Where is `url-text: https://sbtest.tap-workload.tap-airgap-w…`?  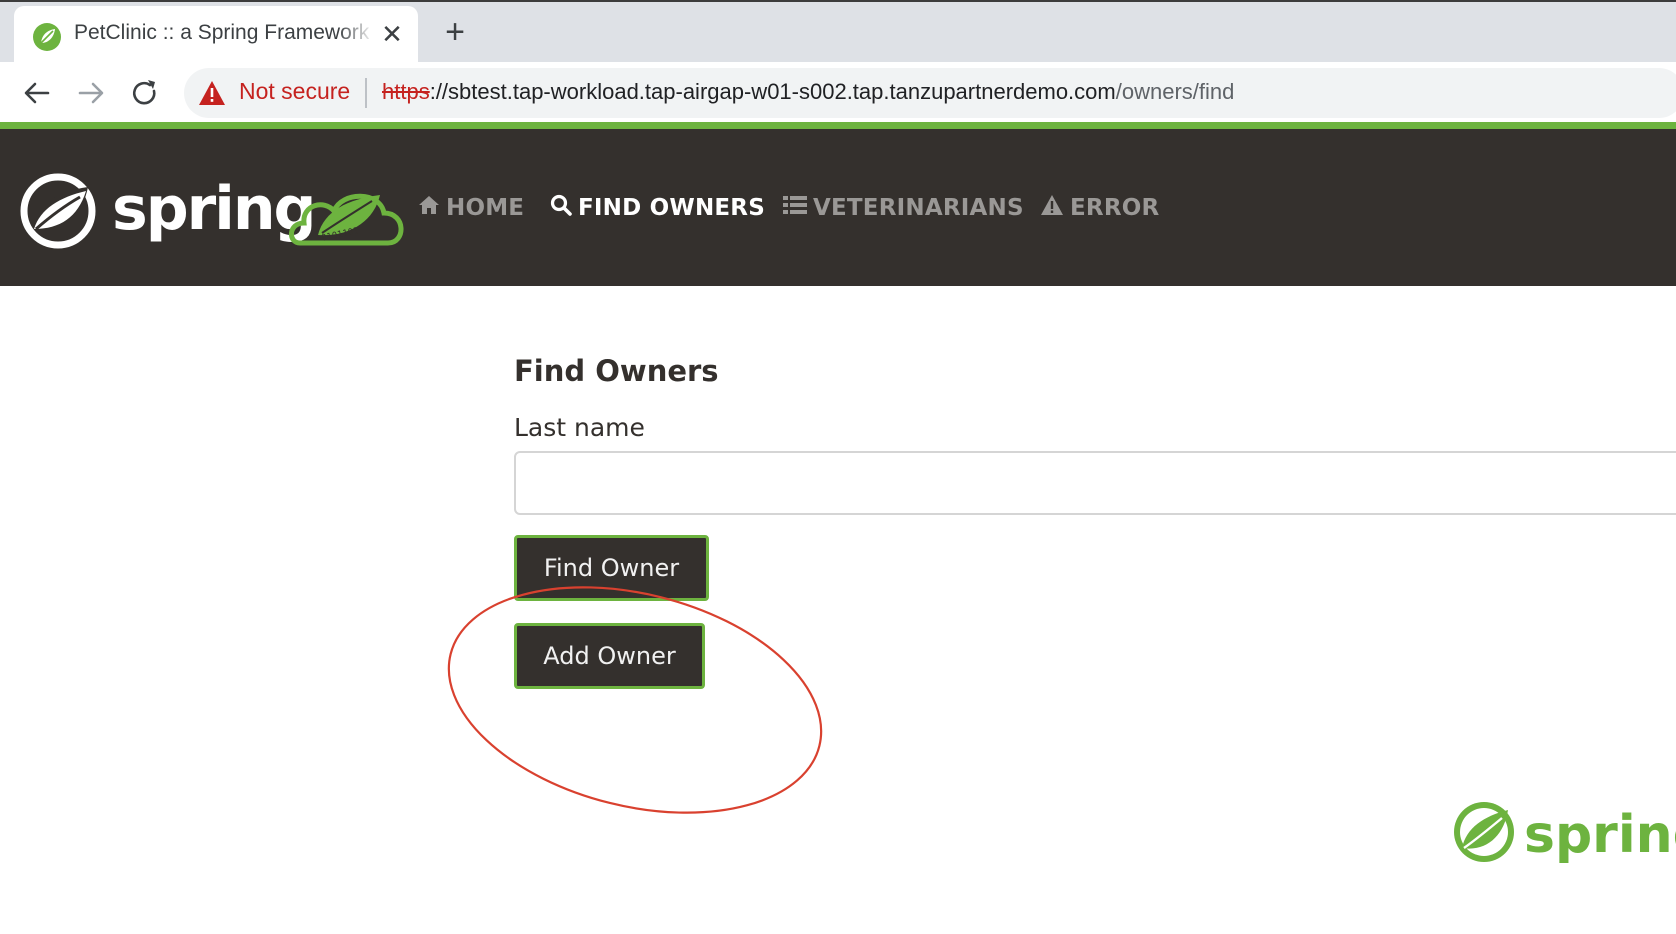 url-text: https://sbtest.tap-workload.tap-airgap-w… is located at coordinates (808, 92).